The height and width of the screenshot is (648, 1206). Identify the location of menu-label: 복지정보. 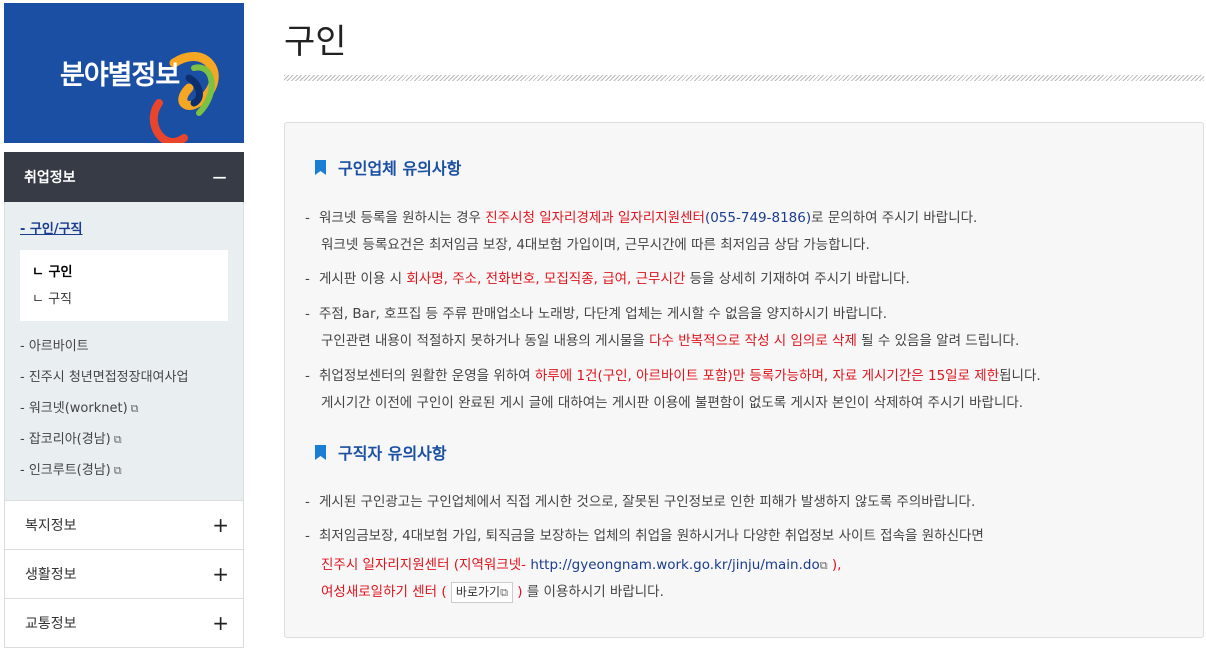
(51, 526).